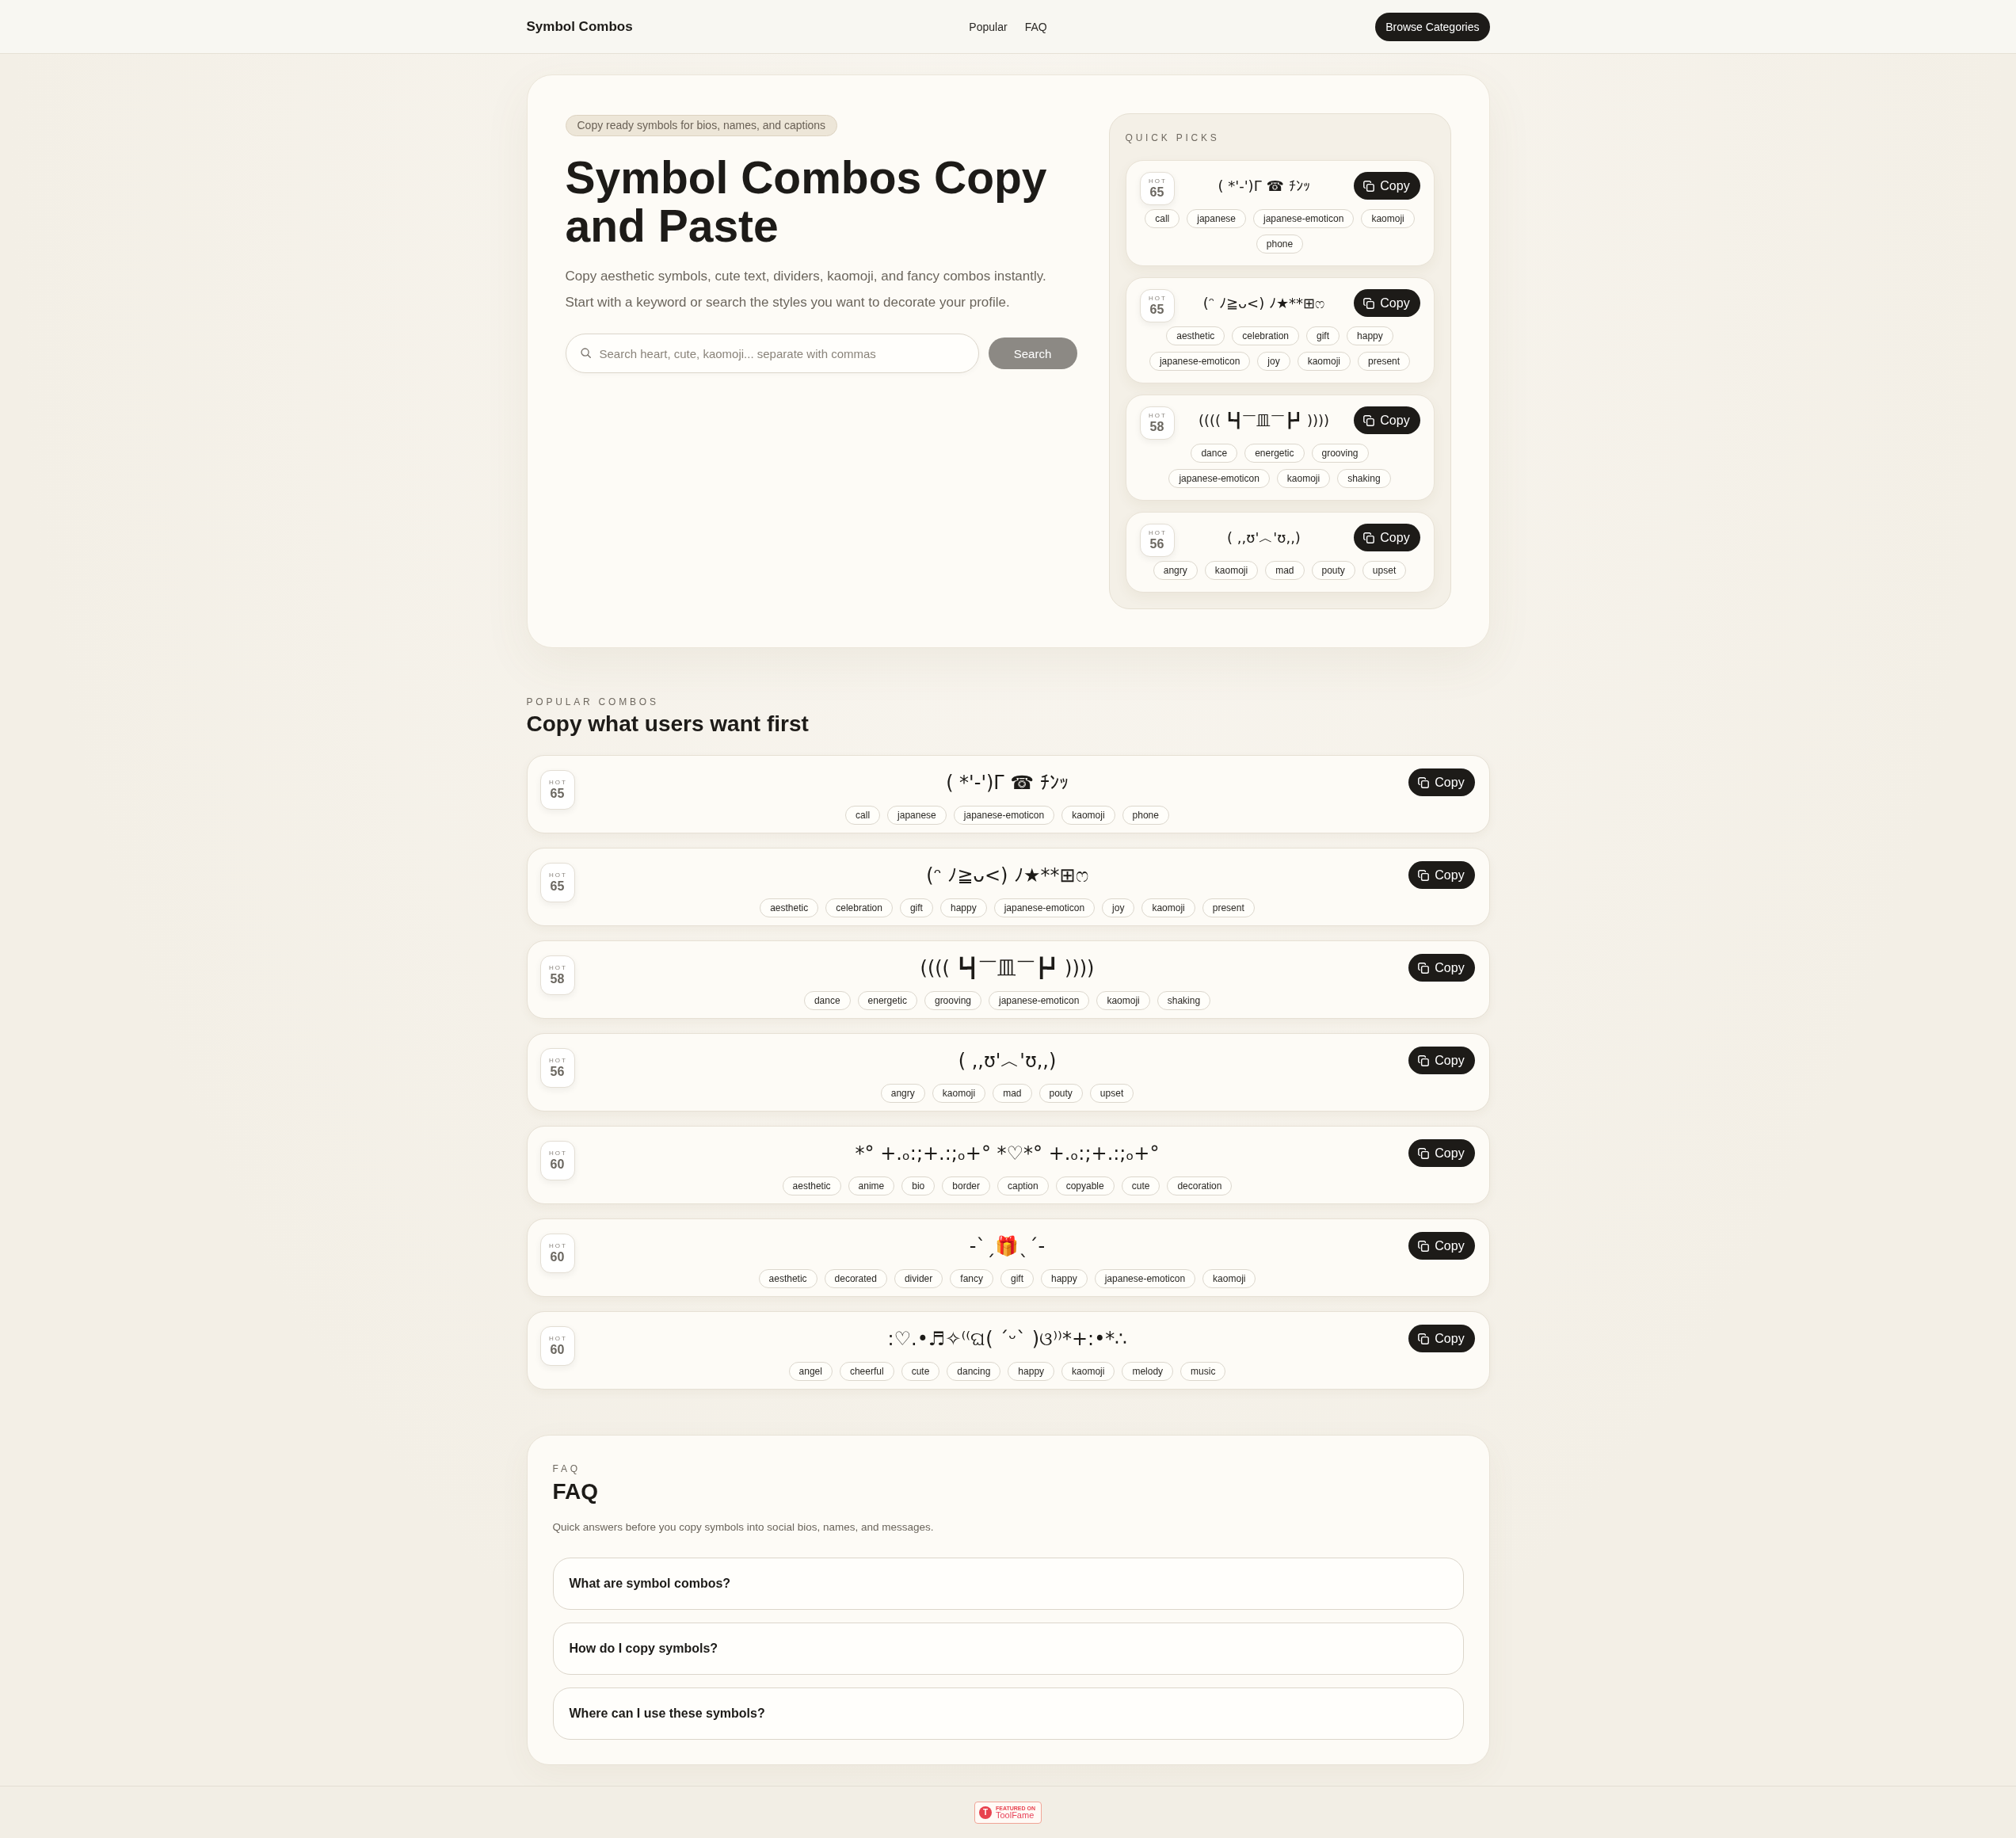 The height and width of the screenshot is (1838, 2016). What do you see at coordinates (974, 1371) in the screenshot?
I see `tag-chip: dancing` at bounding box center [974, 1371].